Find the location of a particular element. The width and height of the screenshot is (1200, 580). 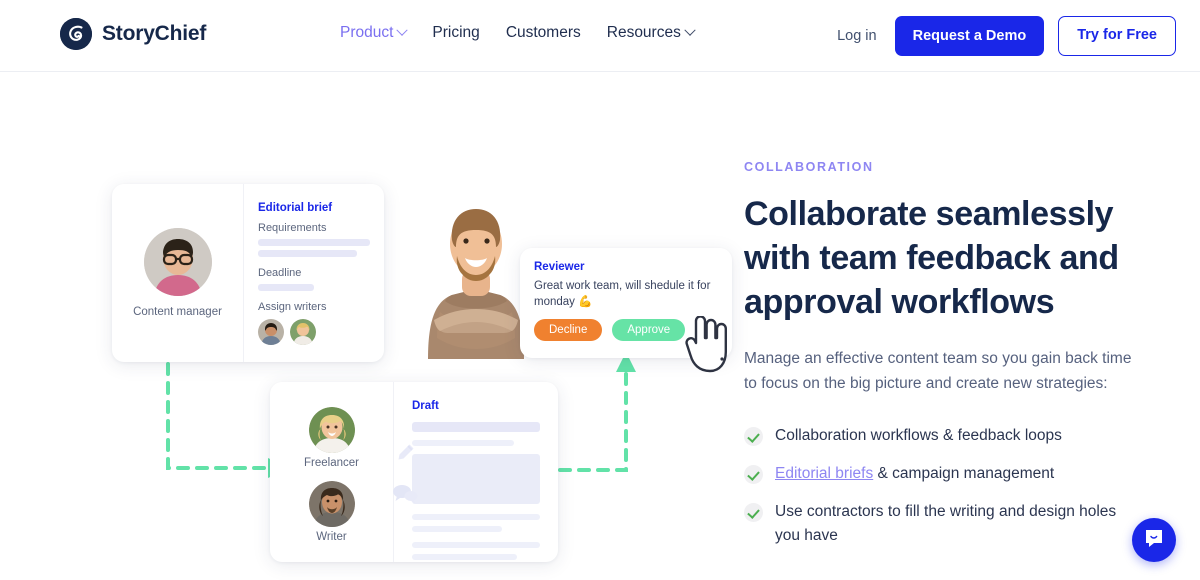

reviewer-title: Reviewer is located at coordinates (559, 267).